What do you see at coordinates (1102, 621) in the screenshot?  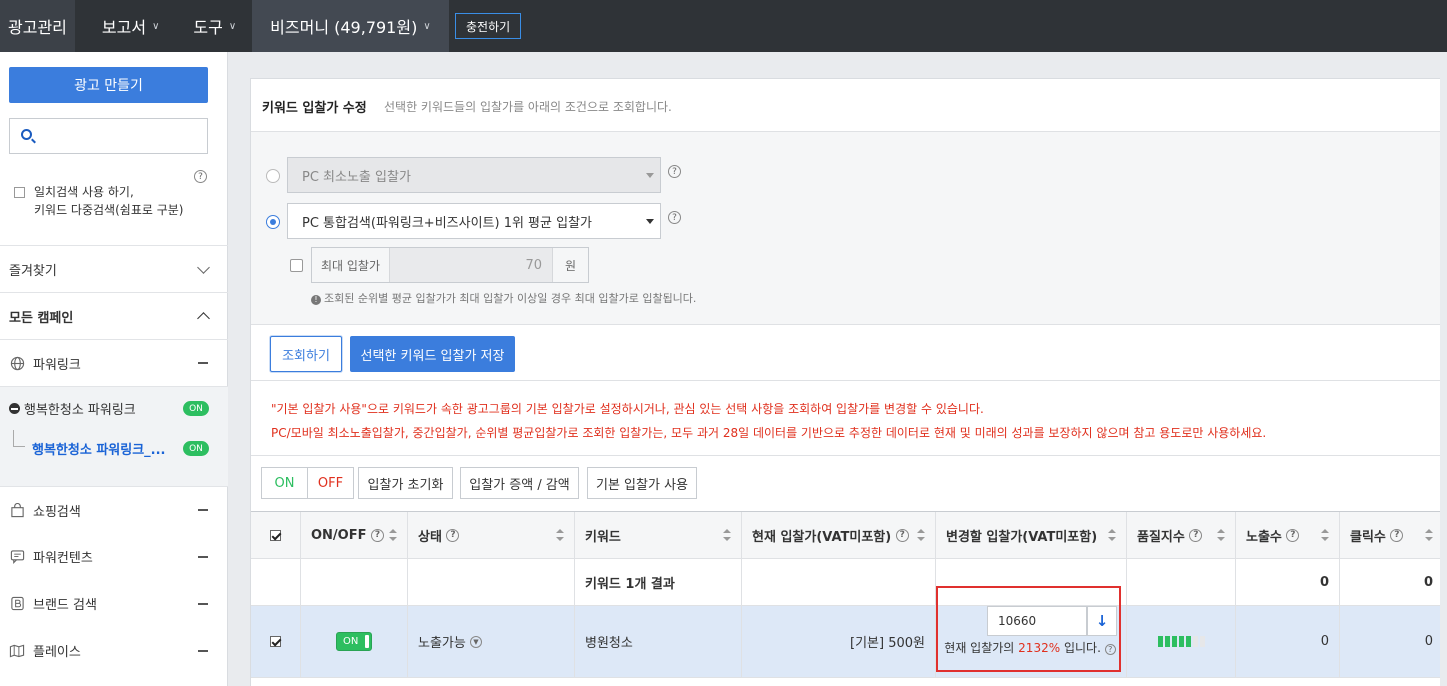 I see `arrow-down-icon: ↓` at bounding box center [1102, 621].